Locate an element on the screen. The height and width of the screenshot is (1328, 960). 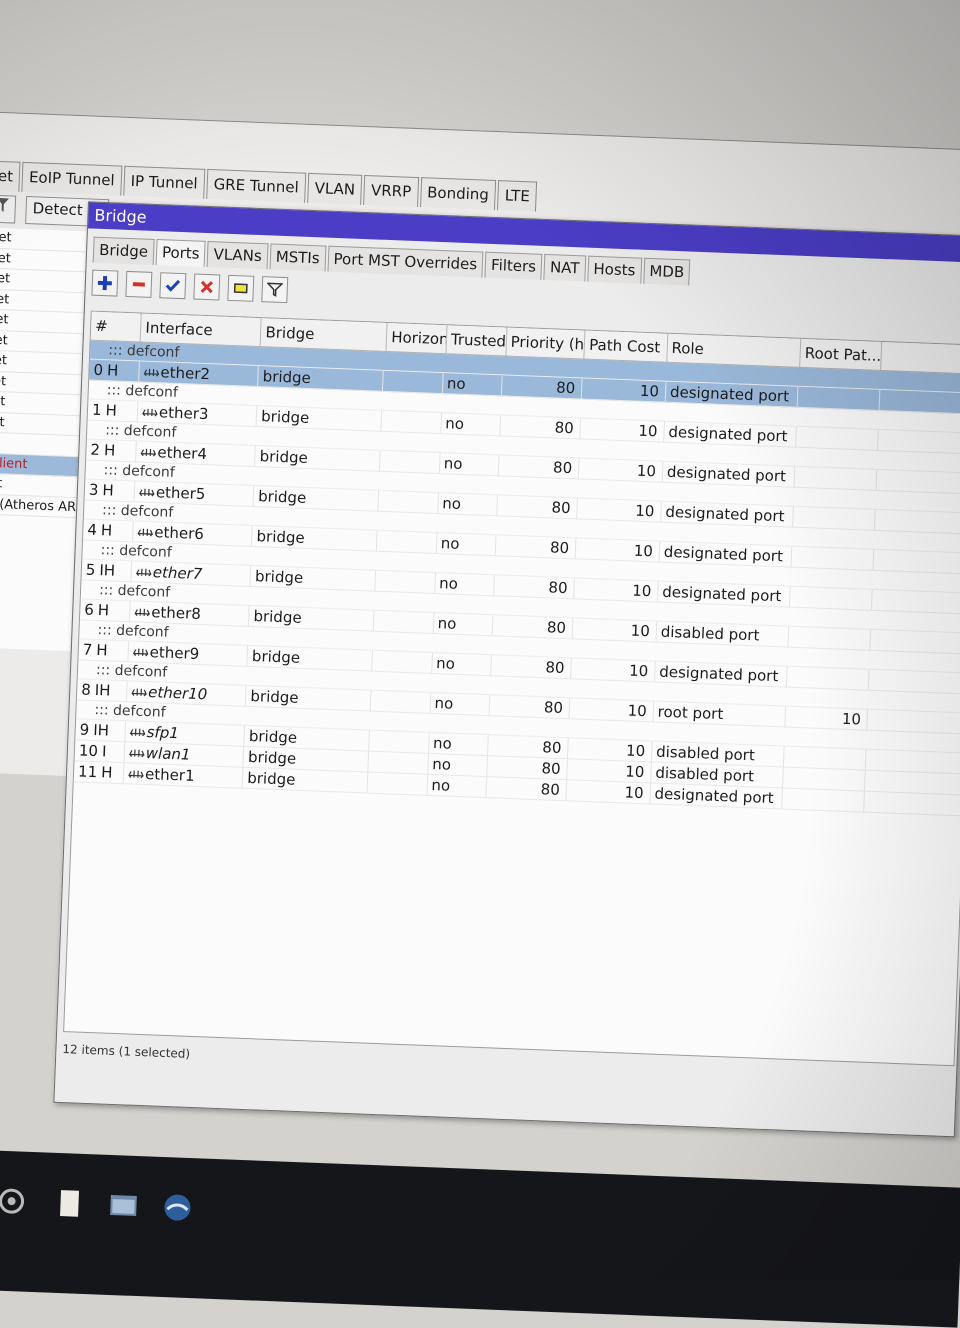
row-number-cell: 9 IH is located at coordinates (101, 730).